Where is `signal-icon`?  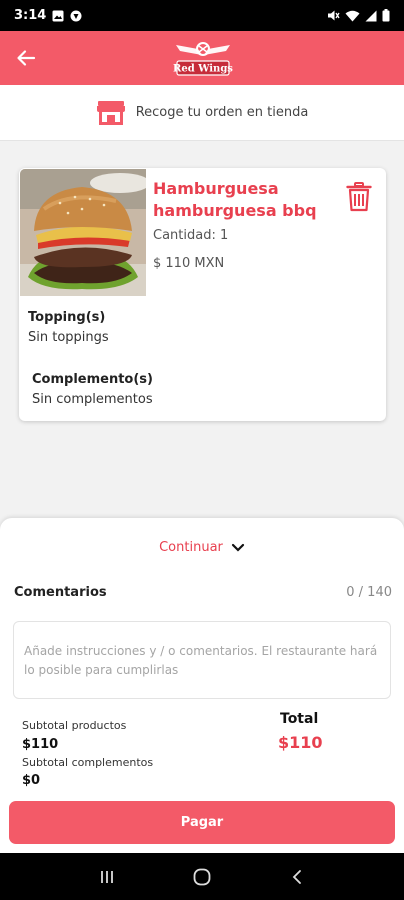 signal-icon is located at coordinates (371, 16).